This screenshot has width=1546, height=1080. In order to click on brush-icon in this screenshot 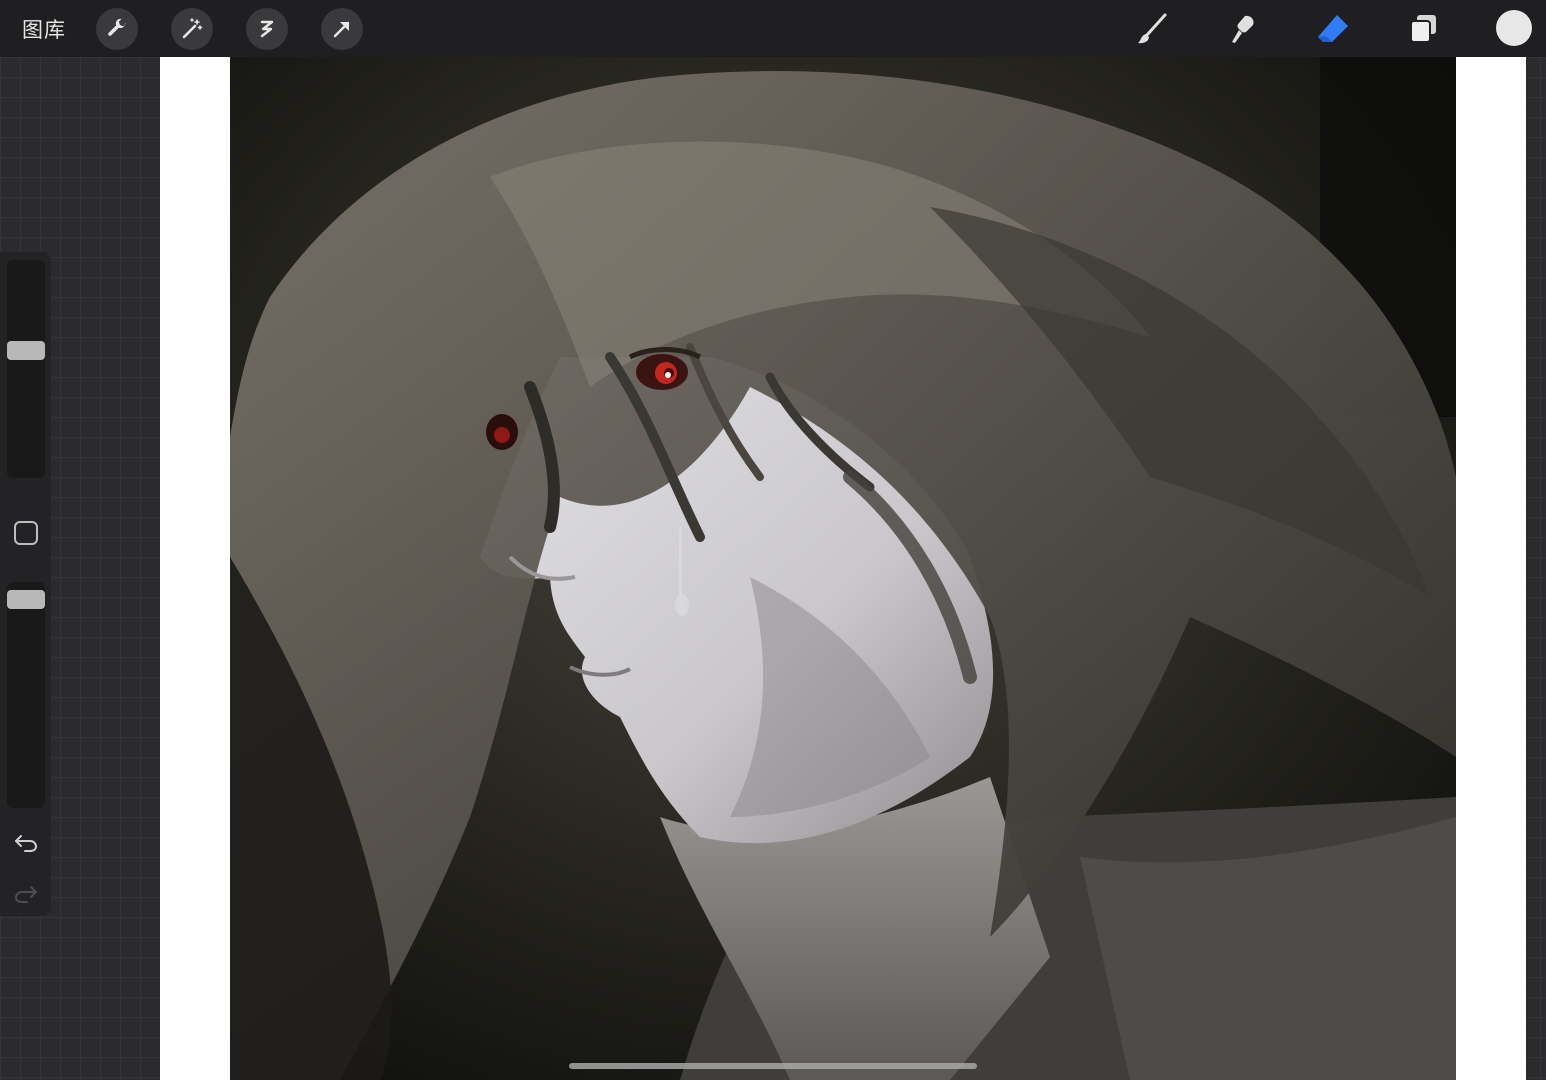, I will do `click(1152, 28)`.